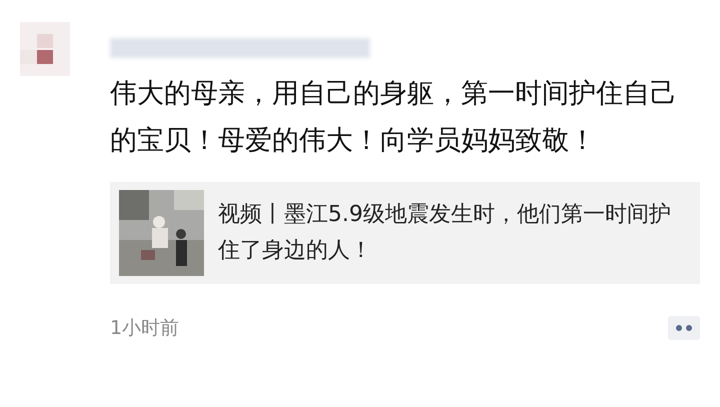 The height and width of the screenshot is (407, 720). What do you see at coordinates (684, 328) in the screenshot?
I see `comment-icon` at bounding box center [684, 328].